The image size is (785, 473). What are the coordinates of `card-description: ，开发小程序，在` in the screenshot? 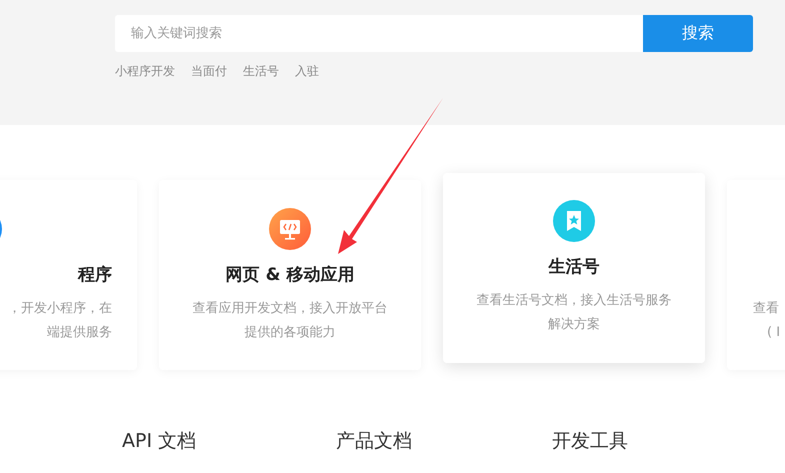 It's located at (60, 309).